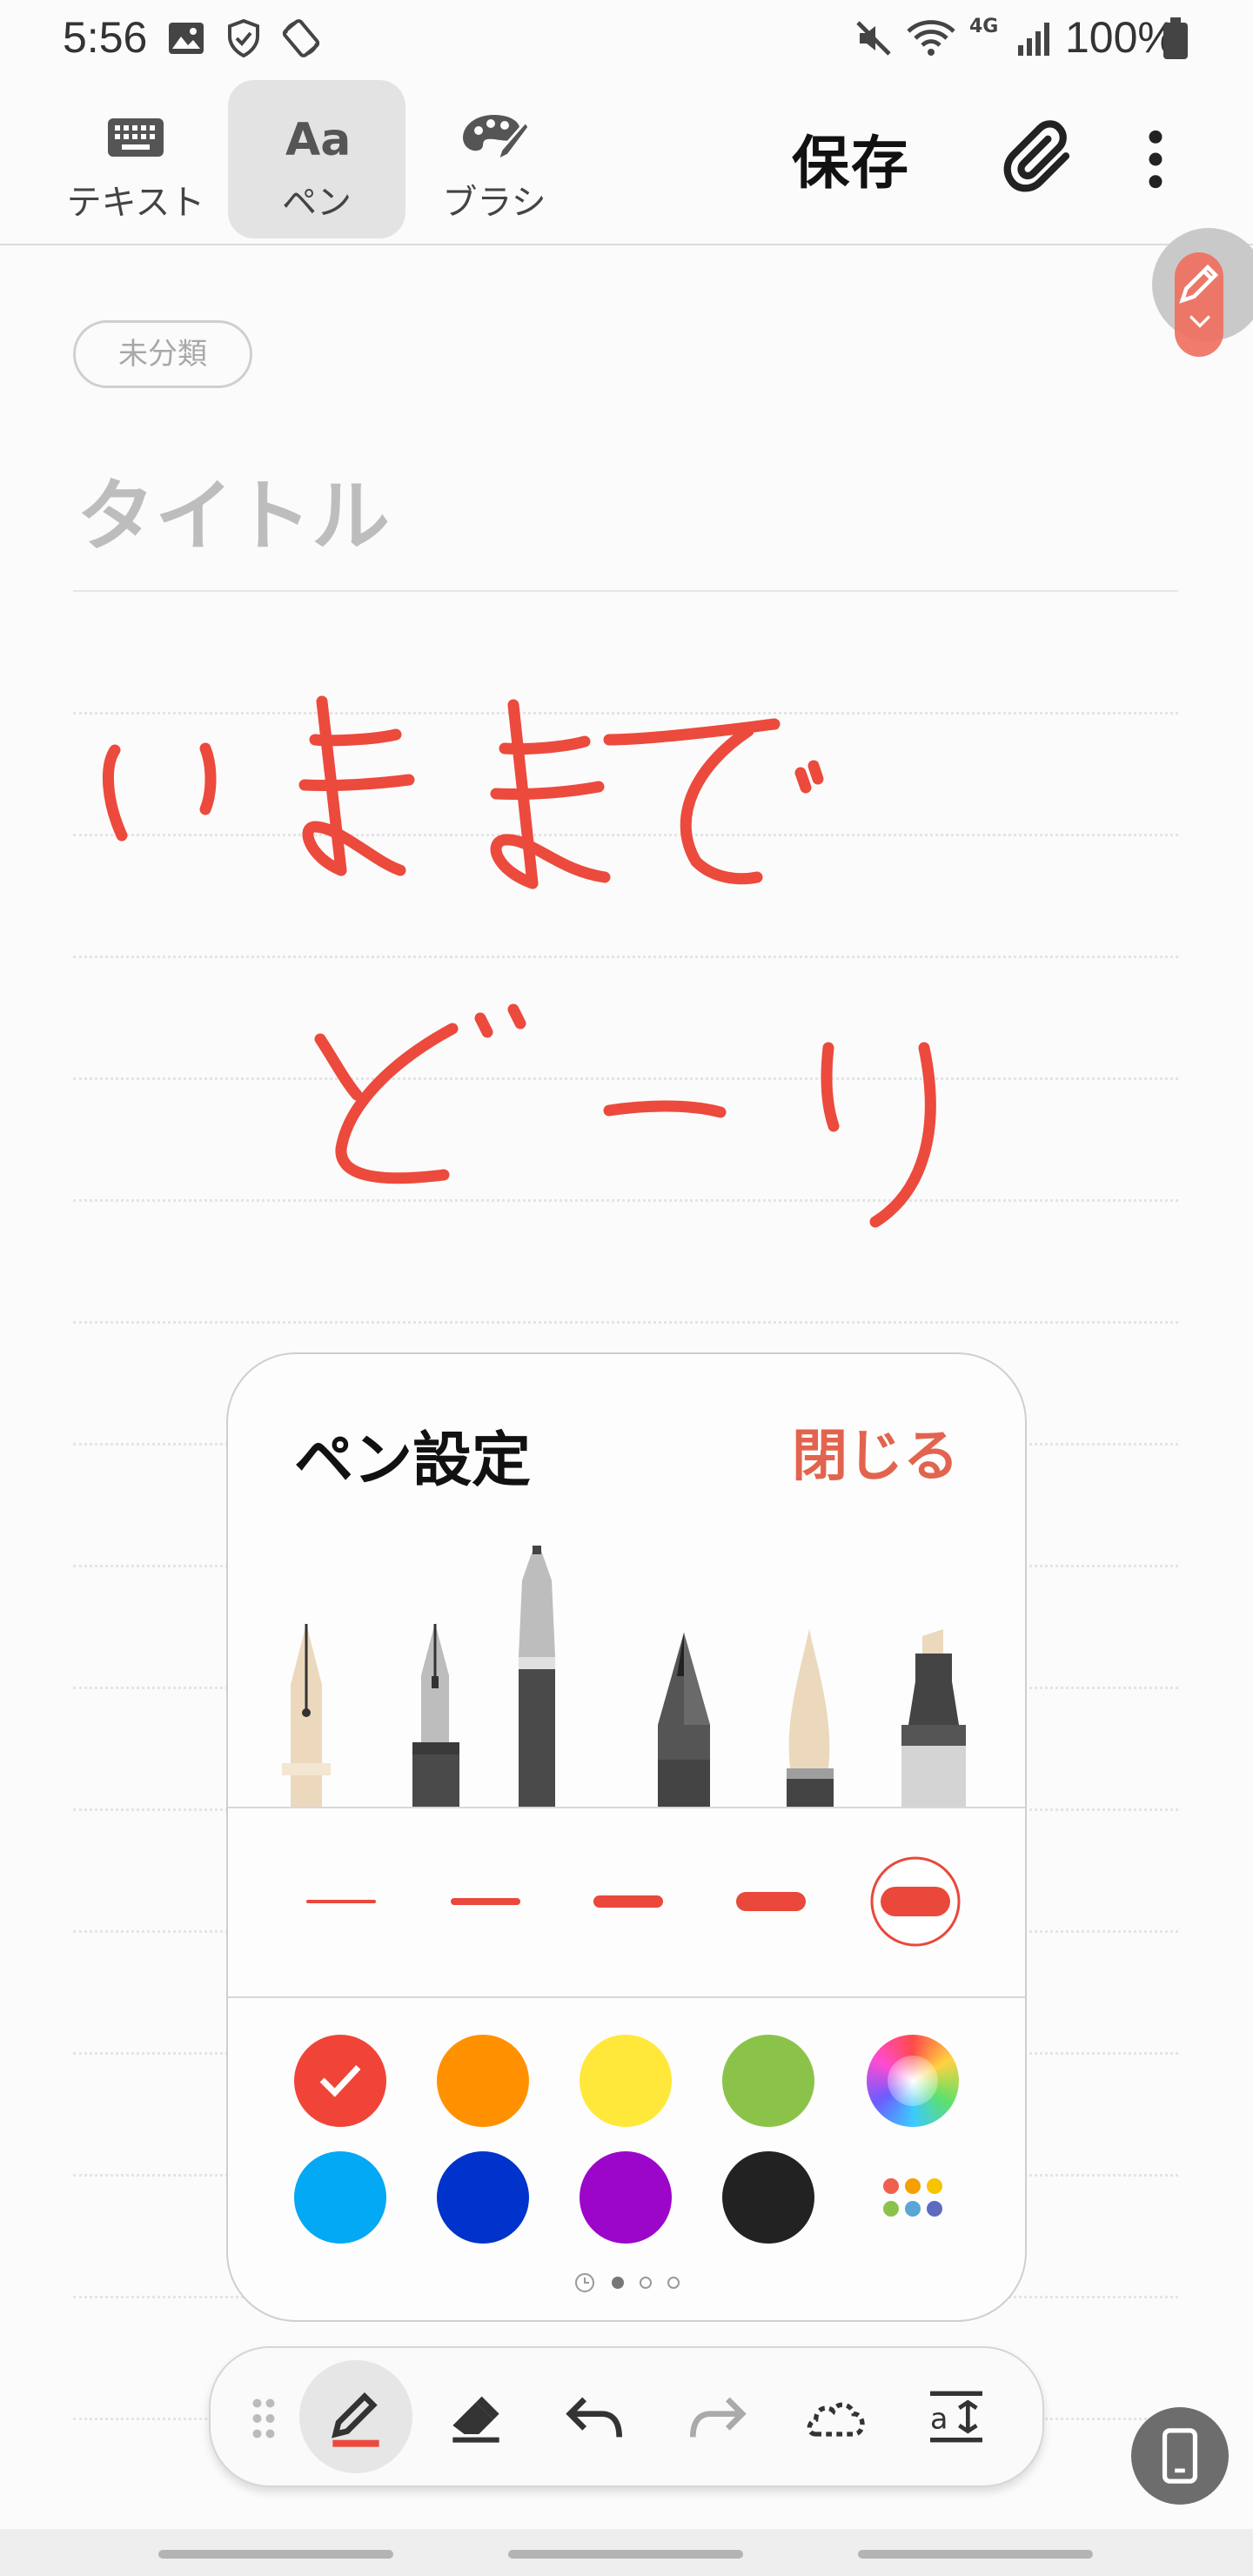  What do you see at coordinates (584, 2282) in the screenshot?
I see `recent-colors-icon` at bounding box center [584, 2282].